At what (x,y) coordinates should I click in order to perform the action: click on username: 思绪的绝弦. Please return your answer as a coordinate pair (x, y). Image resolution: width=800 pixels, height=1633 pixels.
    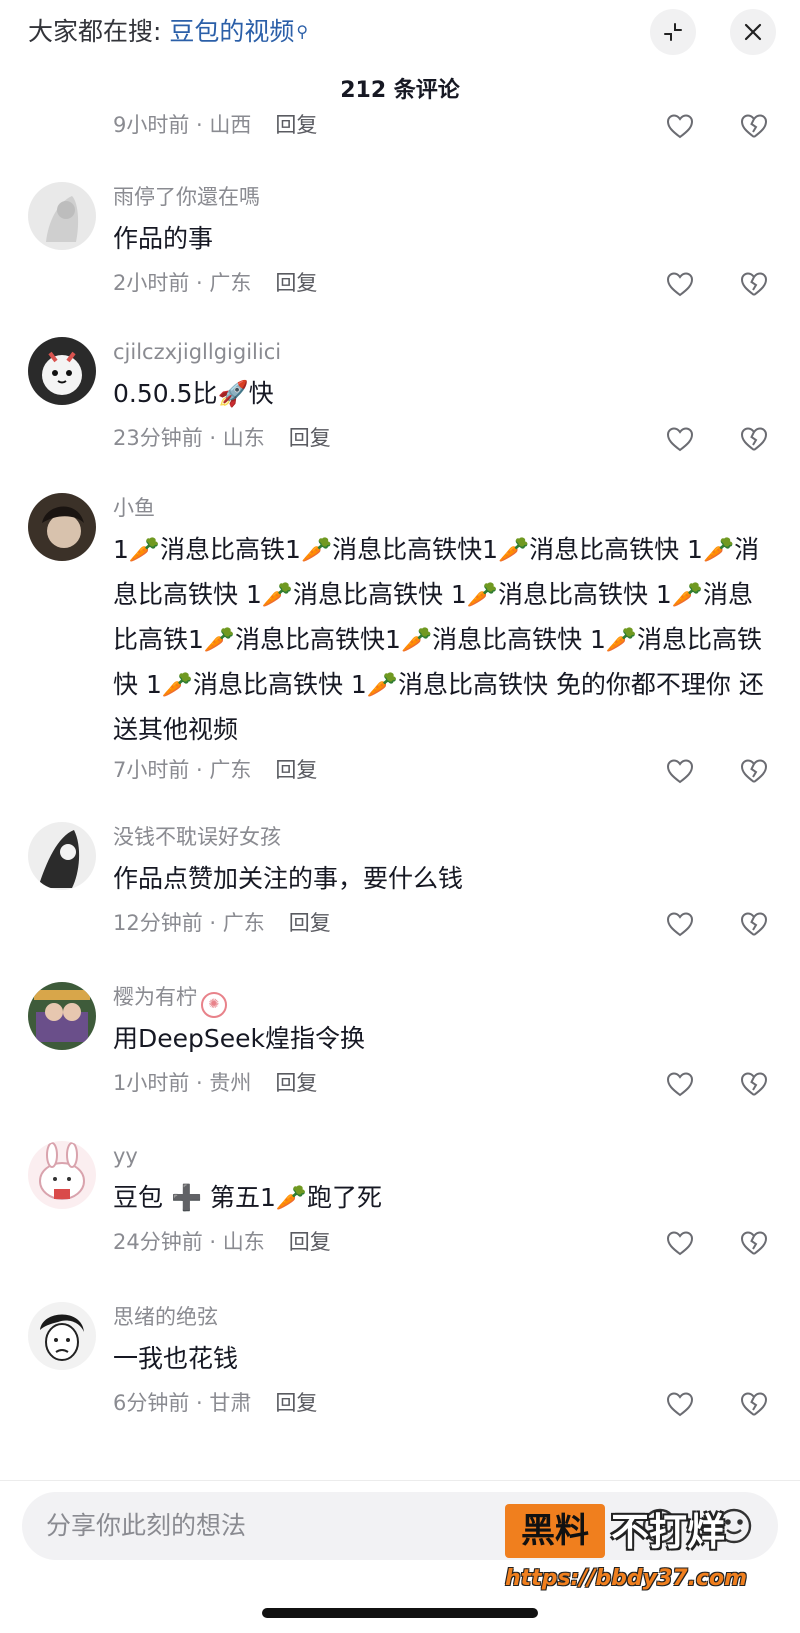
    Looking at the image, I should click on (165, 1317).